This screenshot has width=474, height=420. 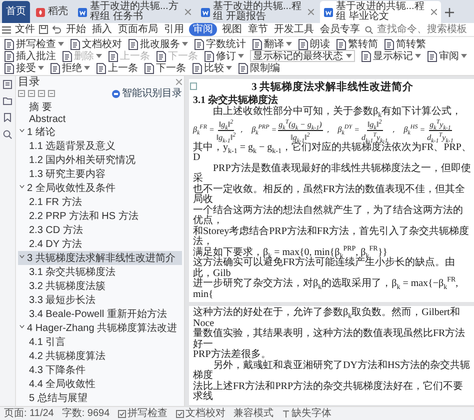 I want to click on toolbar-button: 插入批注, so click(x=30, y=56).